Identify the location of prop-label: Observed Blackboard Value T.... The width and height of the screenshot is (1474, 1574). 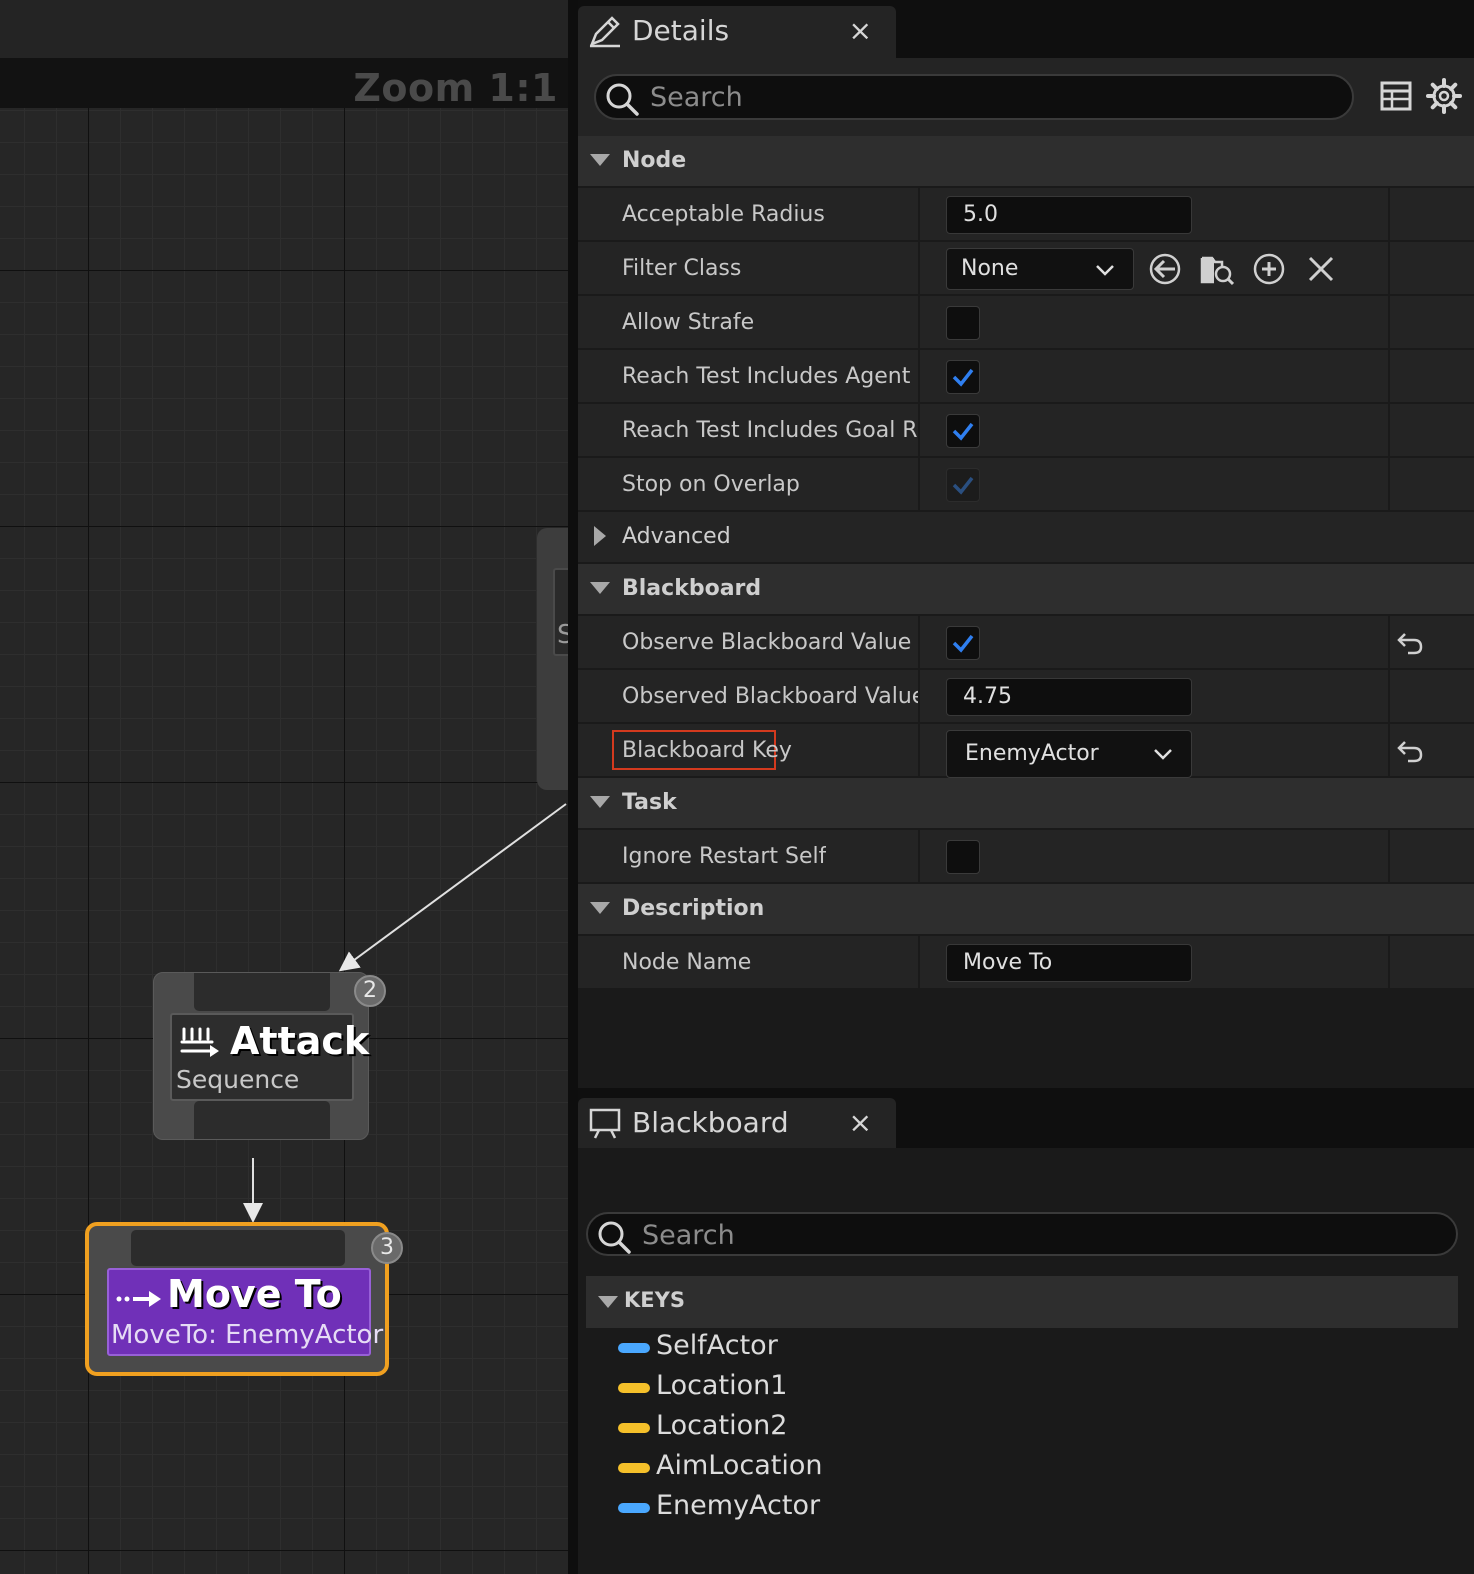
(770, 696).